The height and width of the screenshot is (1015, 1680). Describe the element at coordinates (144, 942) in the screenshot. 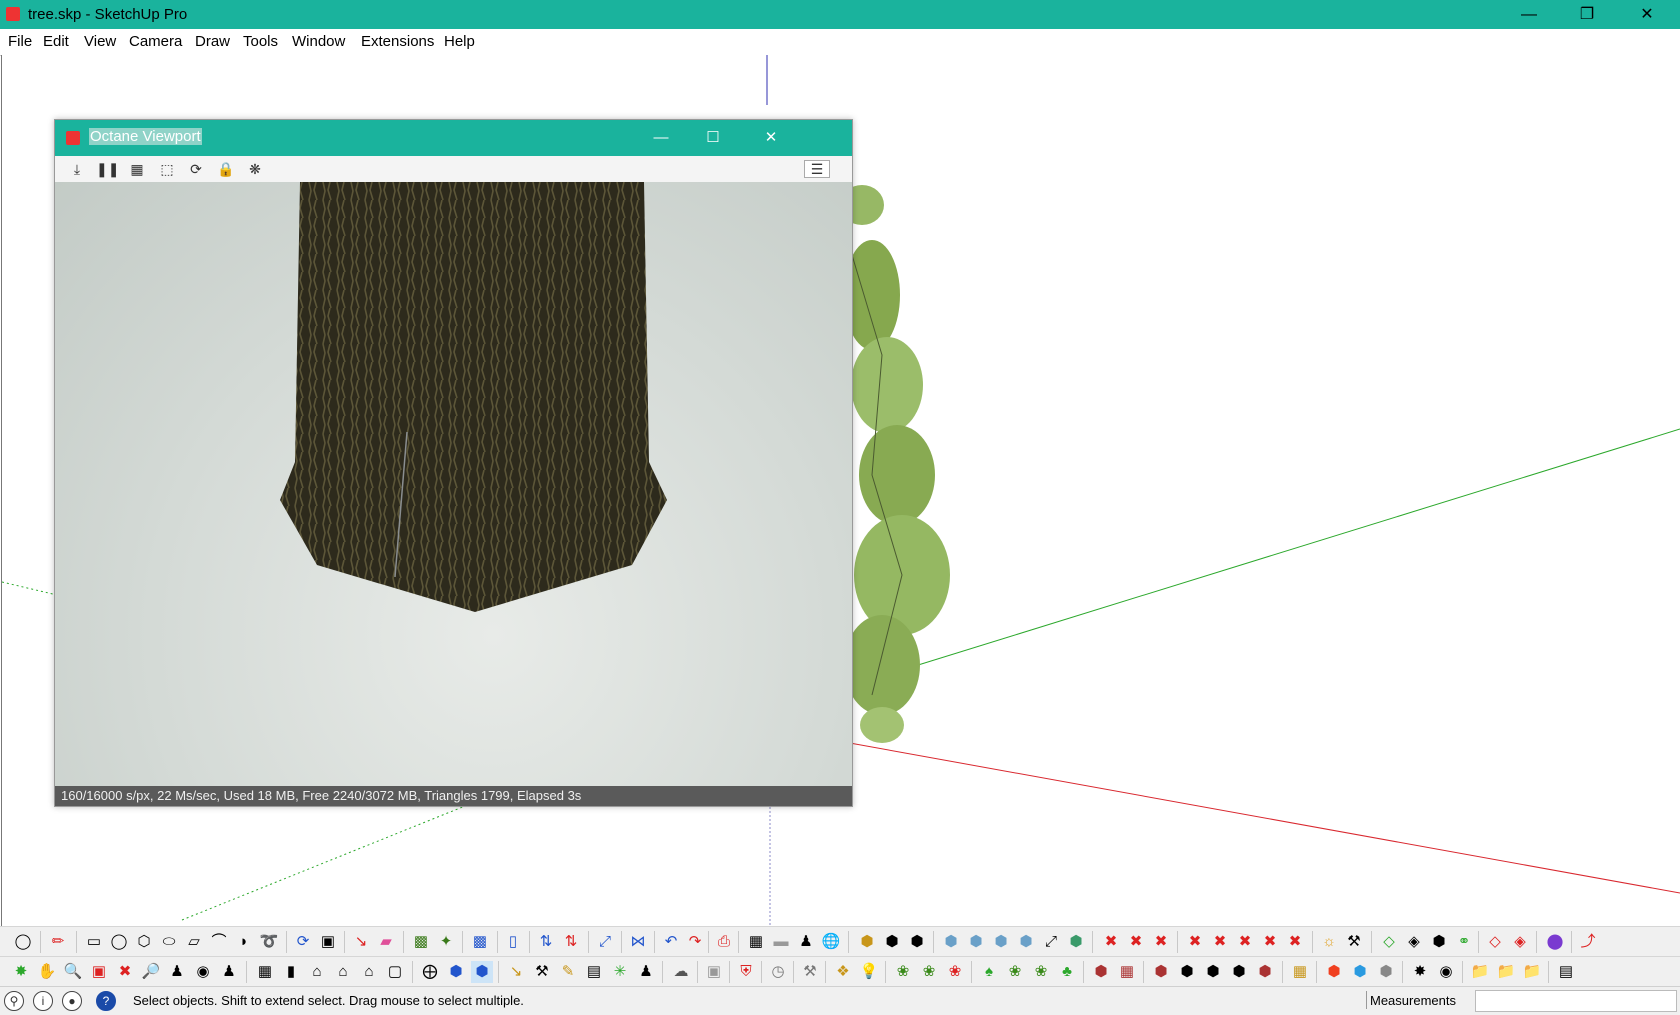

I see `polygon-icon: ⬡` at that location.